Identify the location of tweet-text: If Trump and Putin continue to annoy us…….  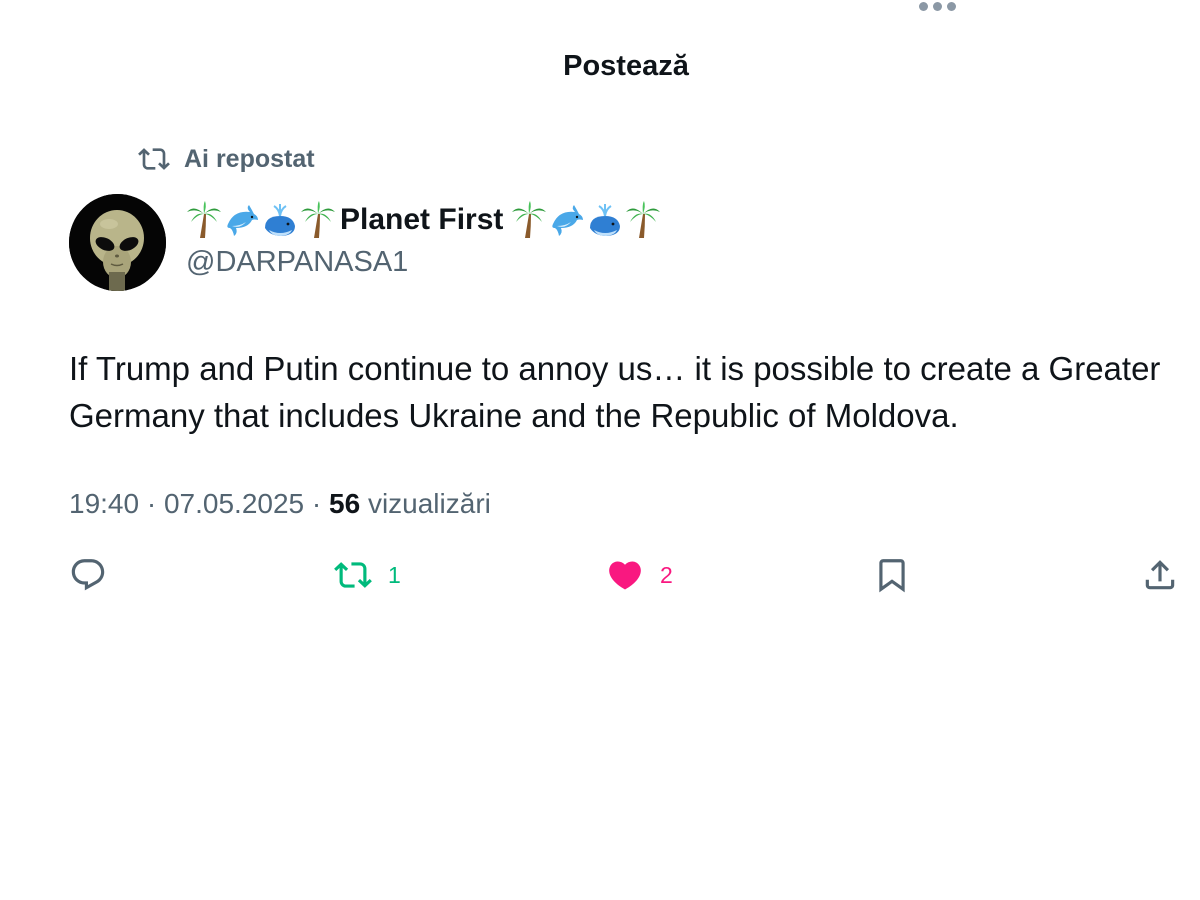
(615, 392).